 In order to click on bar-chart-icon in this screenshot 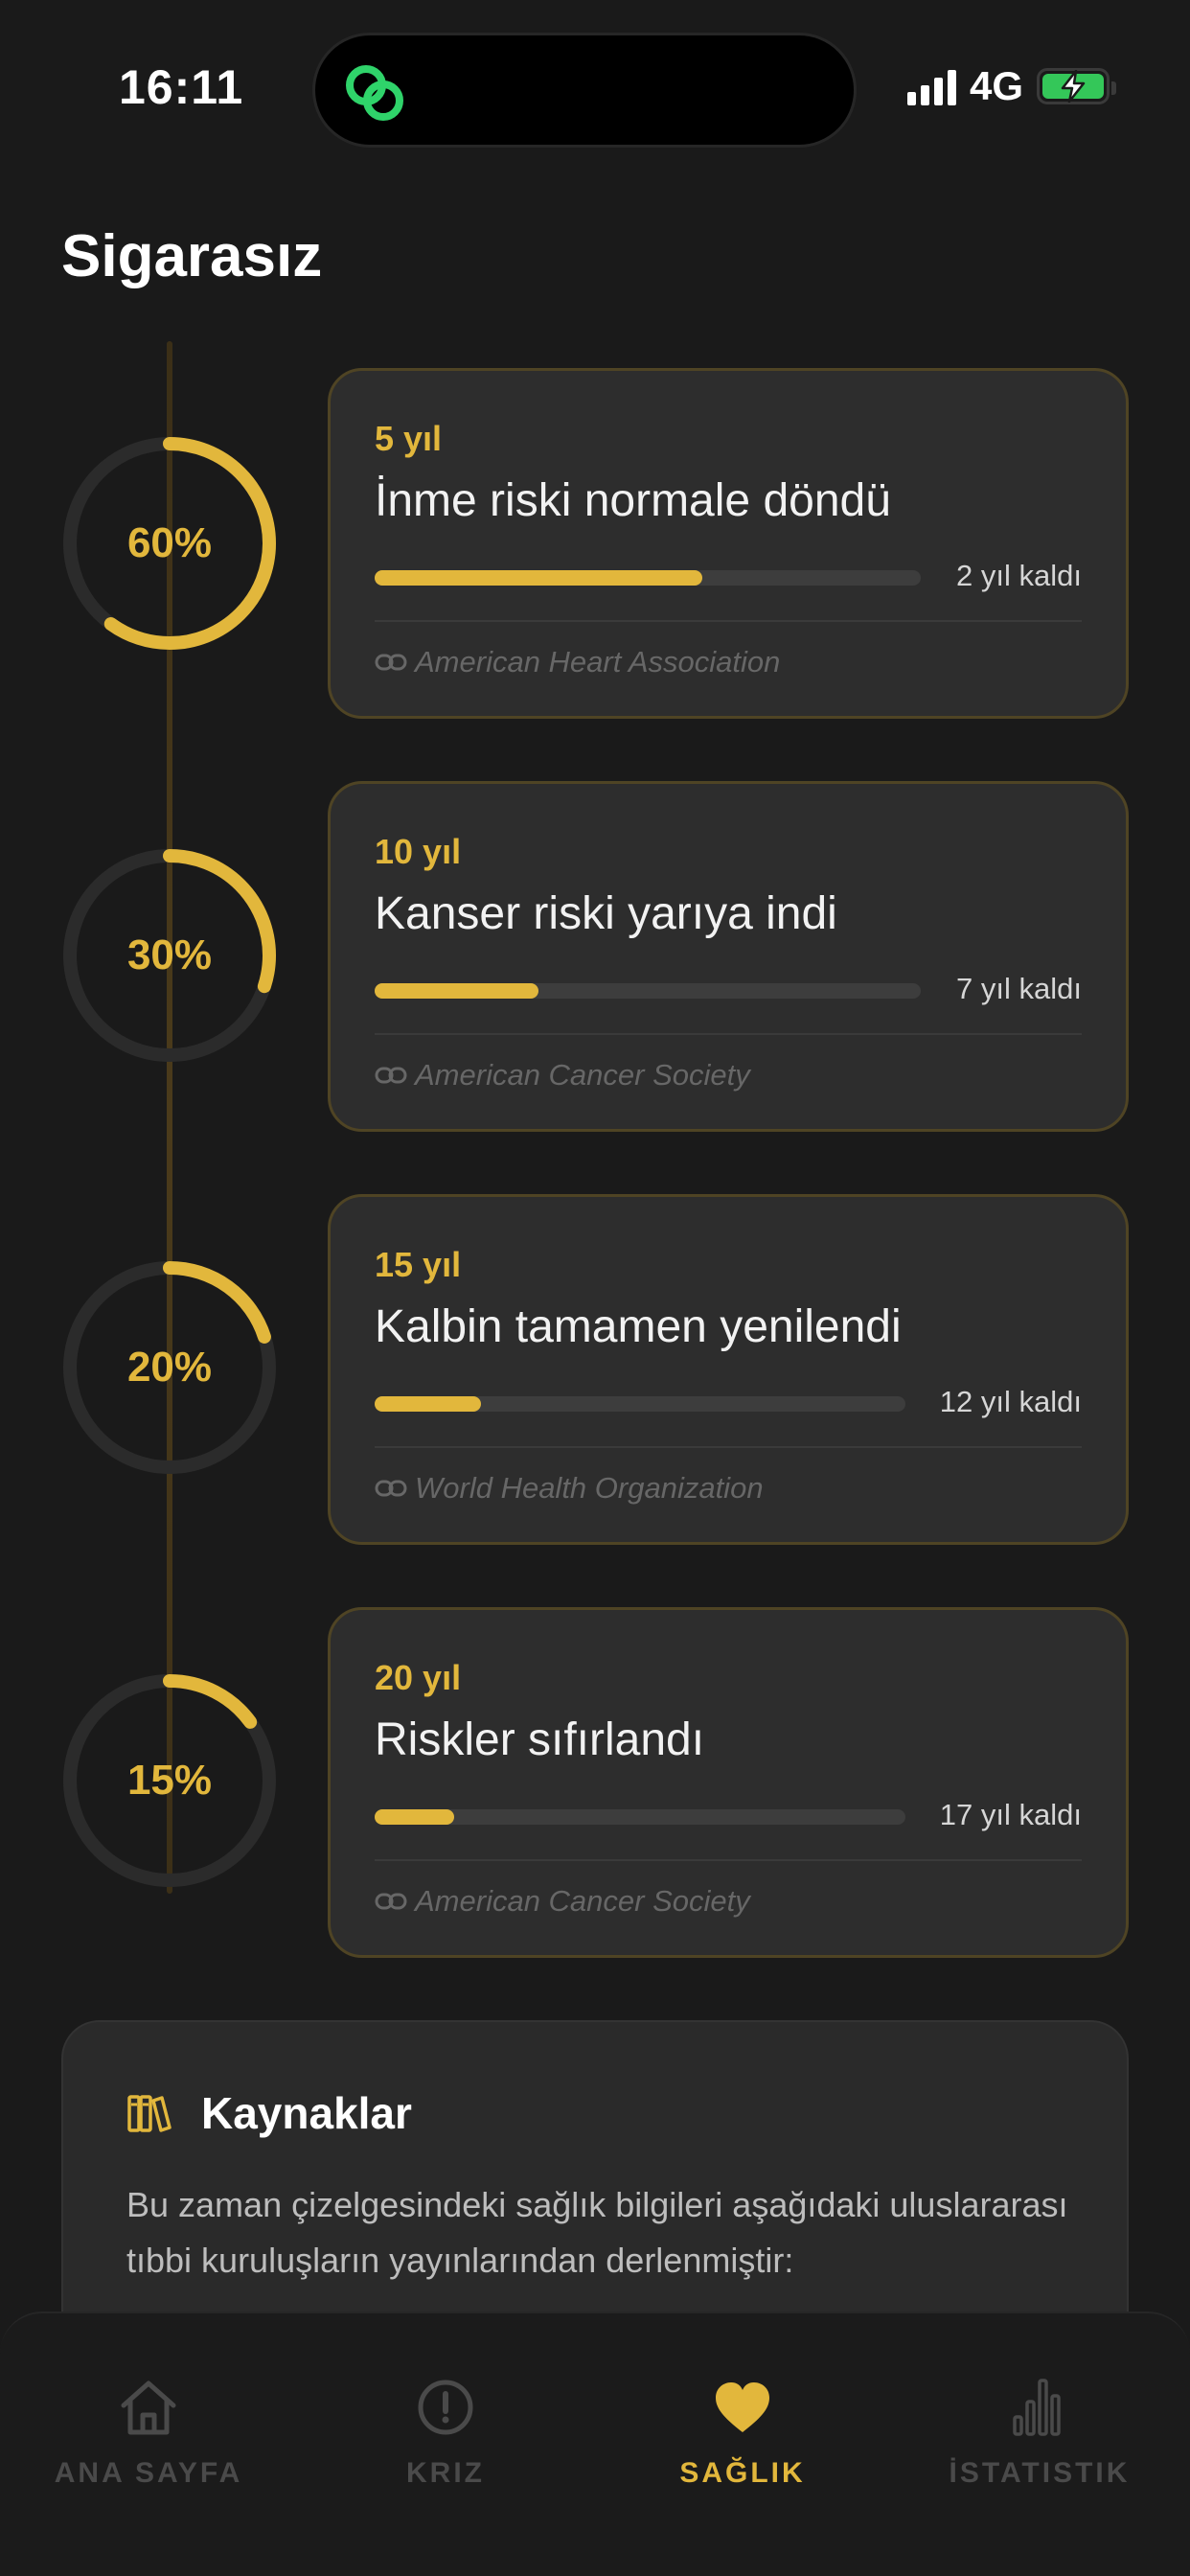, I will do `click(1037, 2407)`.